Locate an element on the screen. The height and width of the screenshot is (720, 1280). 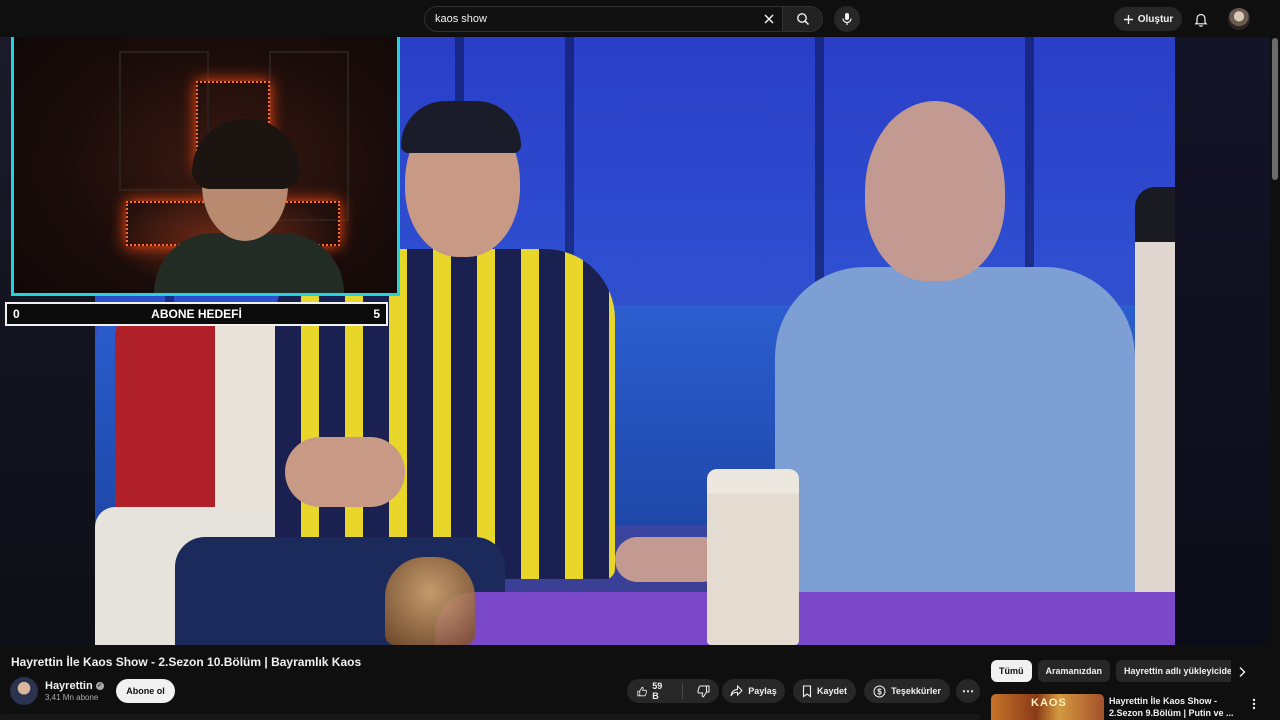
like-dislike-group: 59 B is located at coordinates (673, 691).